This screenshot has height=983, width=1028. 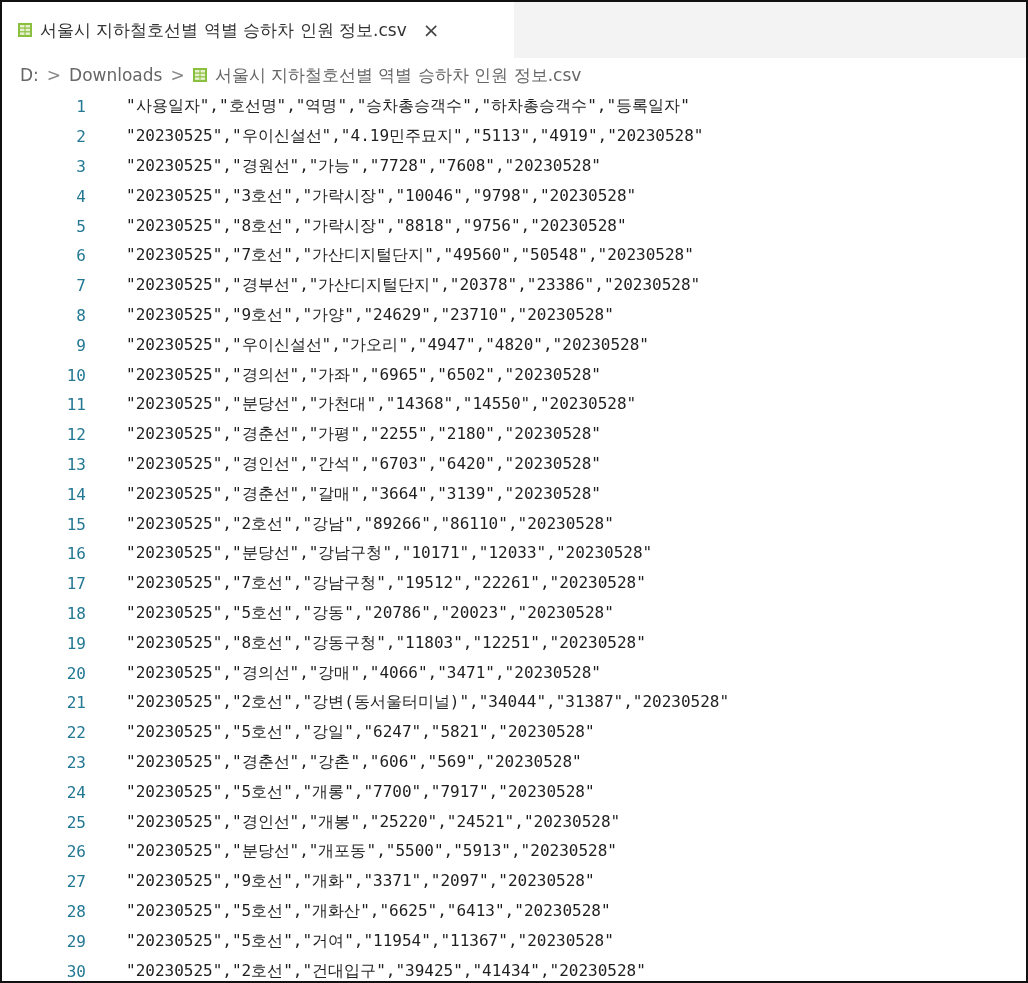 I want to click on code-line: "20230525","9호선","개화","3371","2097","20230528", so click(x=360, y=882).